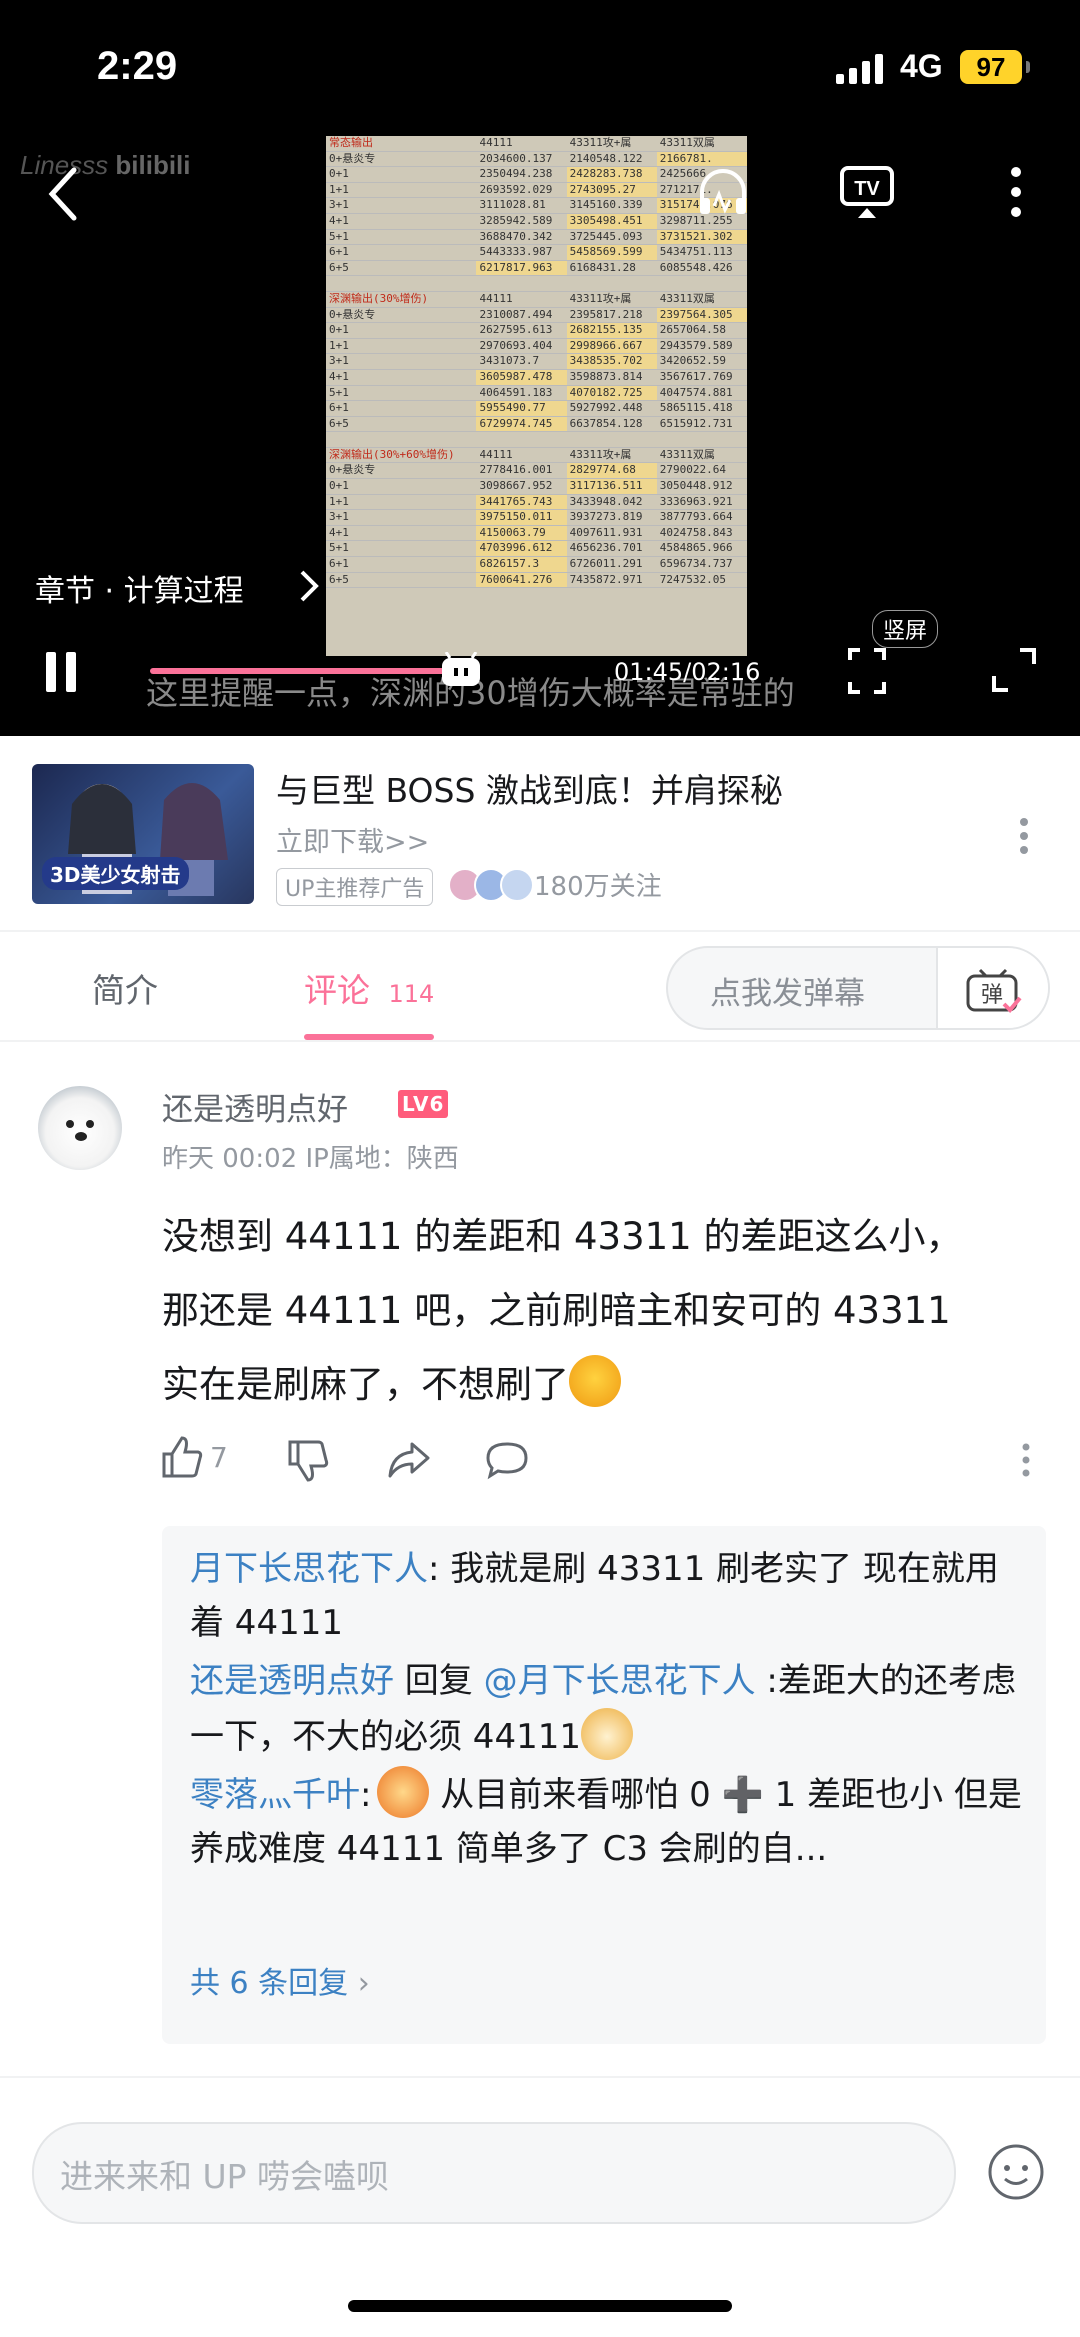 The height and width of the screenshot is (2337, 1080). I want to click on reply-connector: 回复, so click(439, 1681).